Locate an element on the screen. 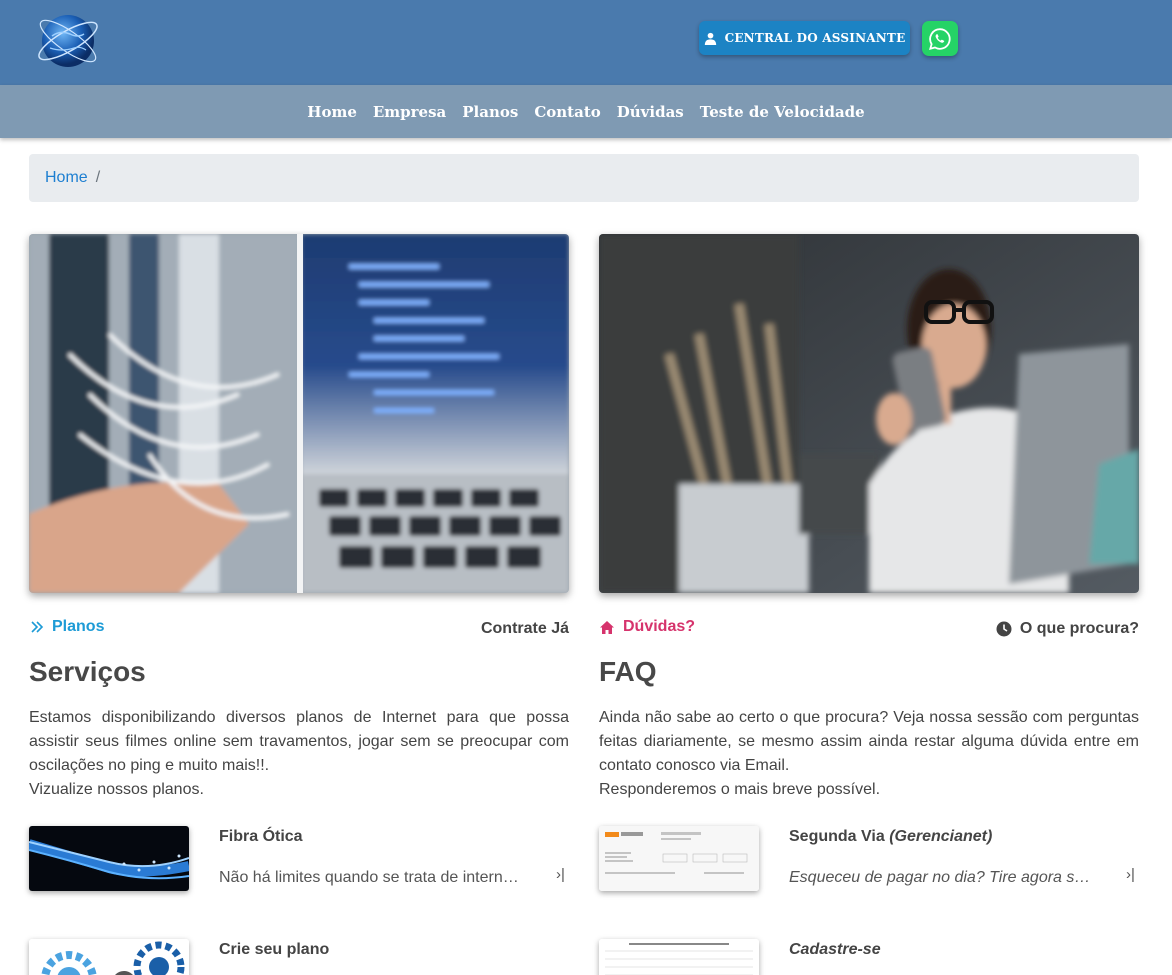  home-icon is located at coordinates (607, 627).